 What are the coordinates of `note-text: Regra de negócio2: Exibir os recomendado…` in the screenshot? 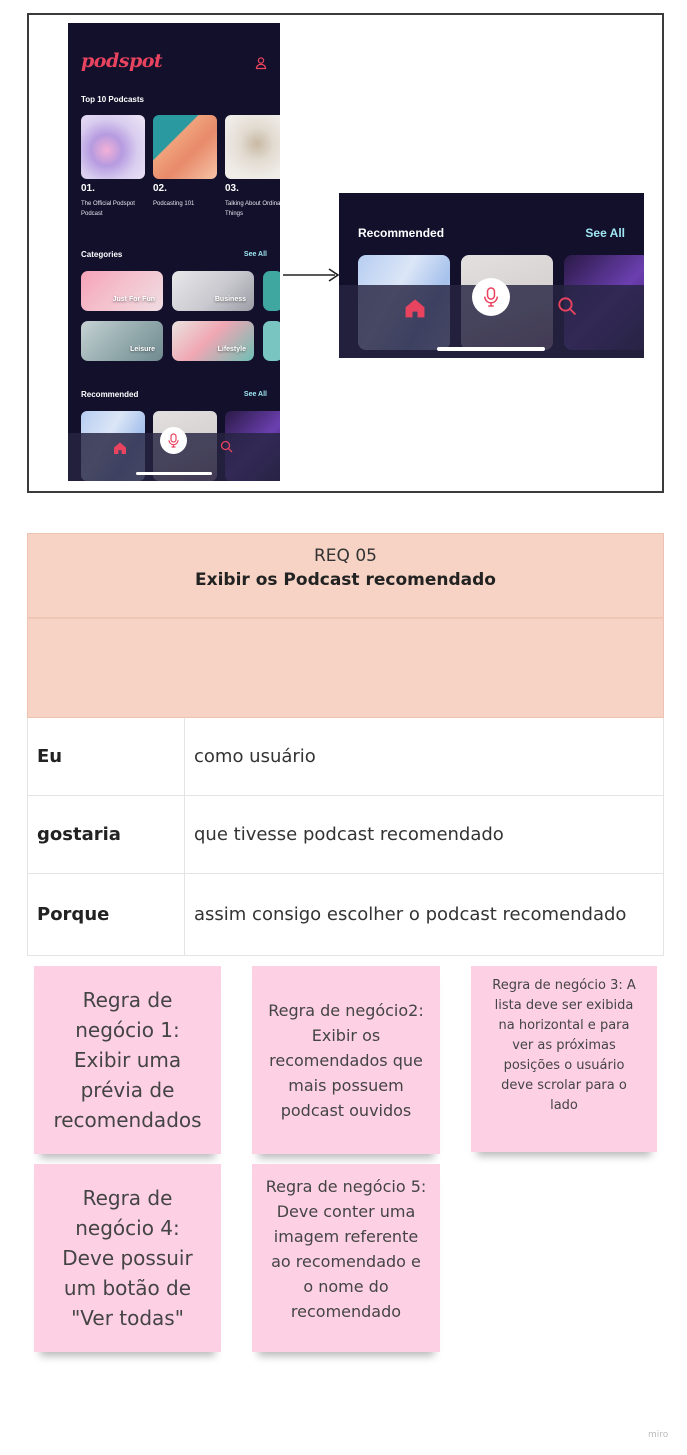 It's located at (346, 1060).